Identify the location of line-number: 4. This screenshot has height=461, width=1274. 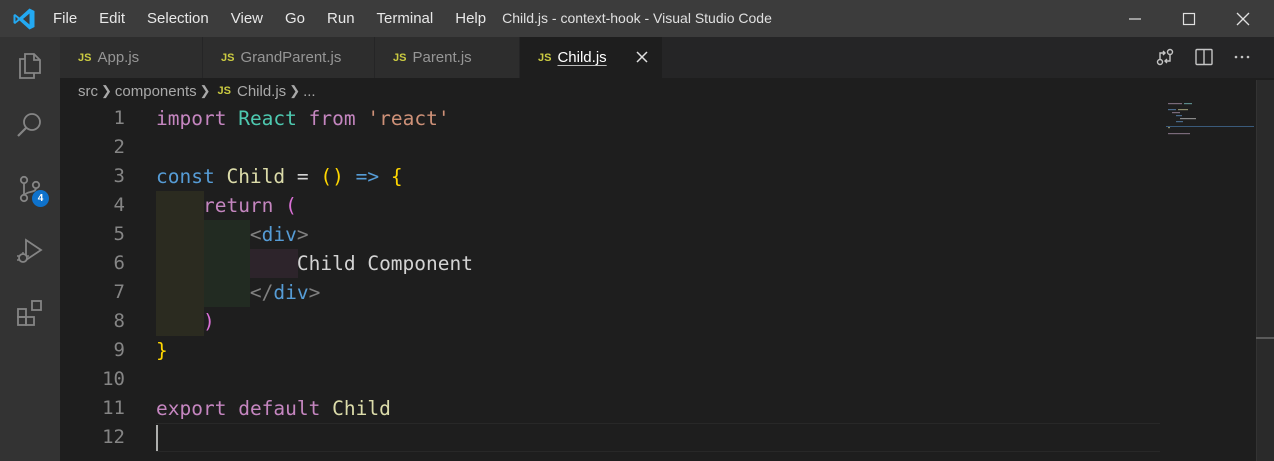
(119, 205).